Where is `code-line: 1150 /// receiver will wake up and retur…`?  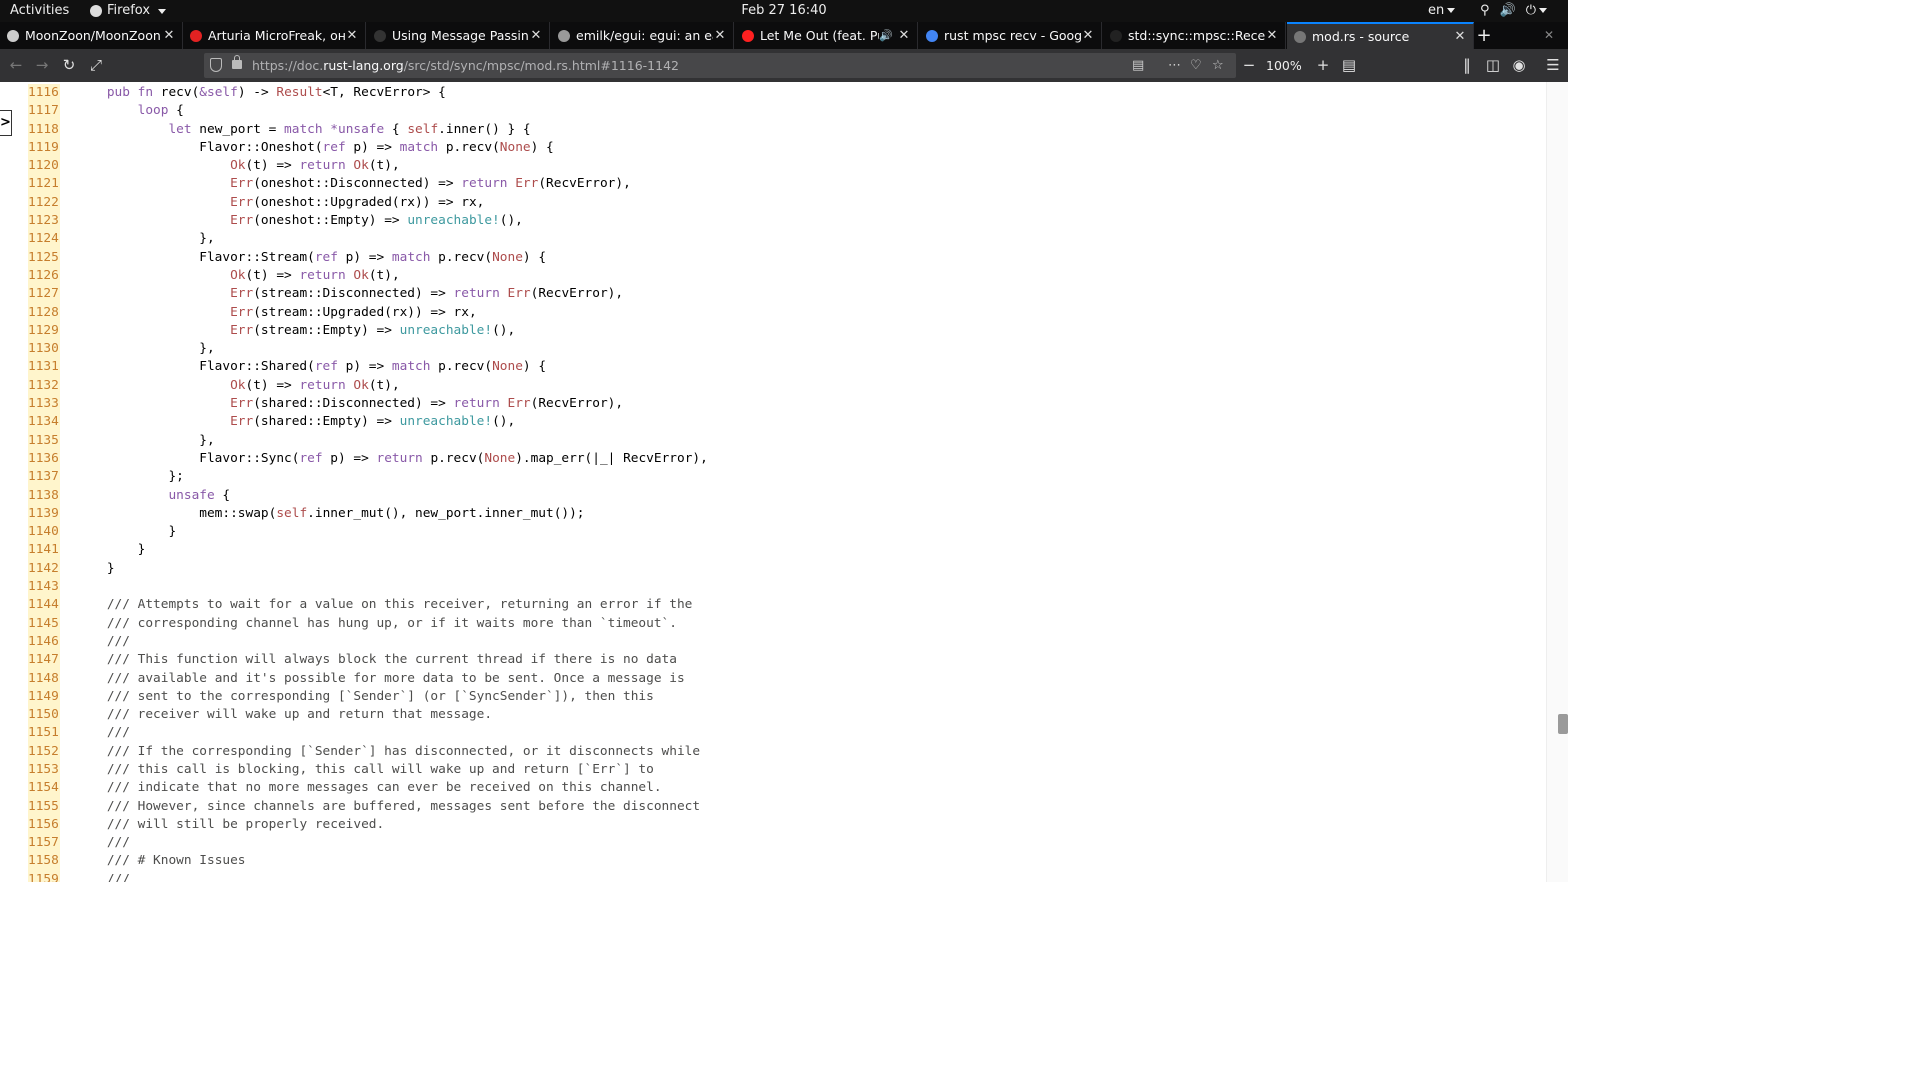
code-line: 1150 /// receiver will wake up and retur… is located at coordinates (777, 715).